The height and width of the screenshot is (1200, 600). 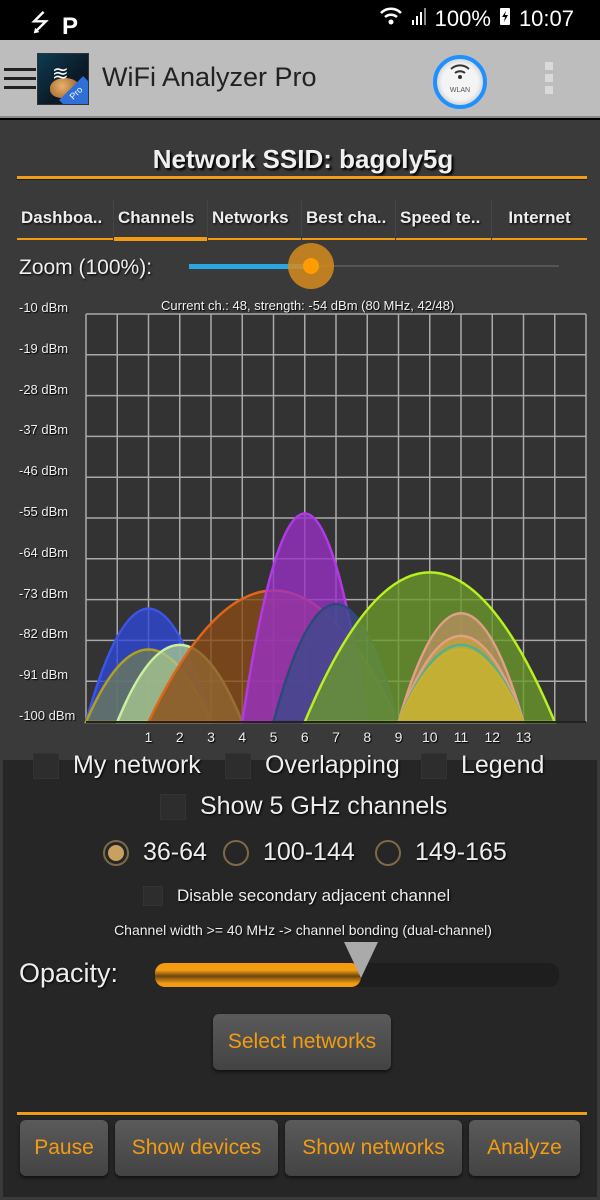 I want to click on legend-label: Legend, so click(x=503, y=765).